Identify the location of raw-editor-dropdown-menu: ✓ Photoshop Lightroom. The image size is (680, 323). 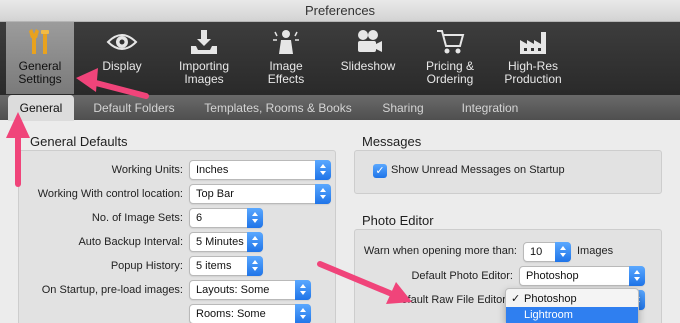
(572, 305).